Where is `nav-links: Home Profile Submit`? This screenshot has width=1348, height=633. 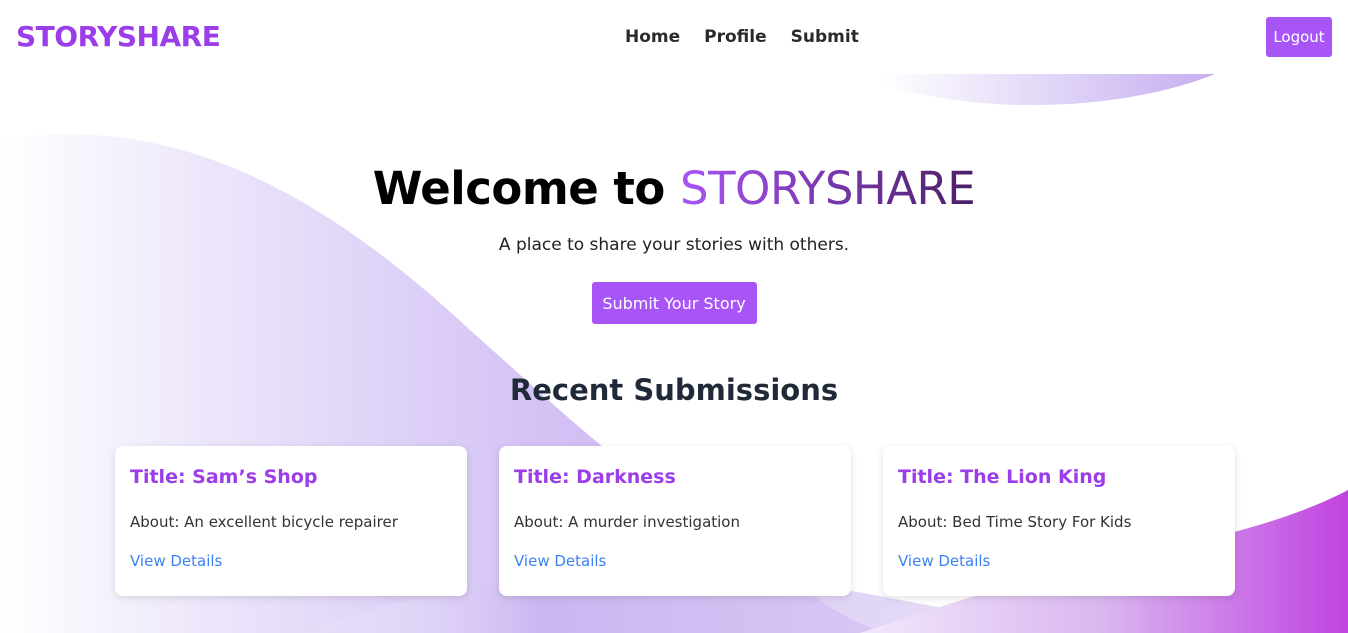
nav-links: Home Profile Submit is located at coordinates (742, 37).